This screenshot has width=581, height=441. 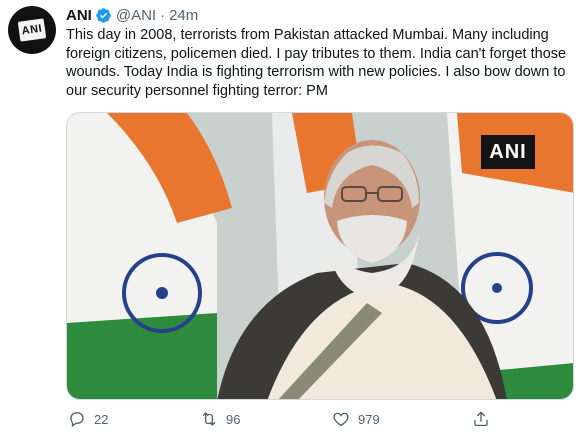 I want to click on ani-watermark: ANI, so click(x=508, y=152).